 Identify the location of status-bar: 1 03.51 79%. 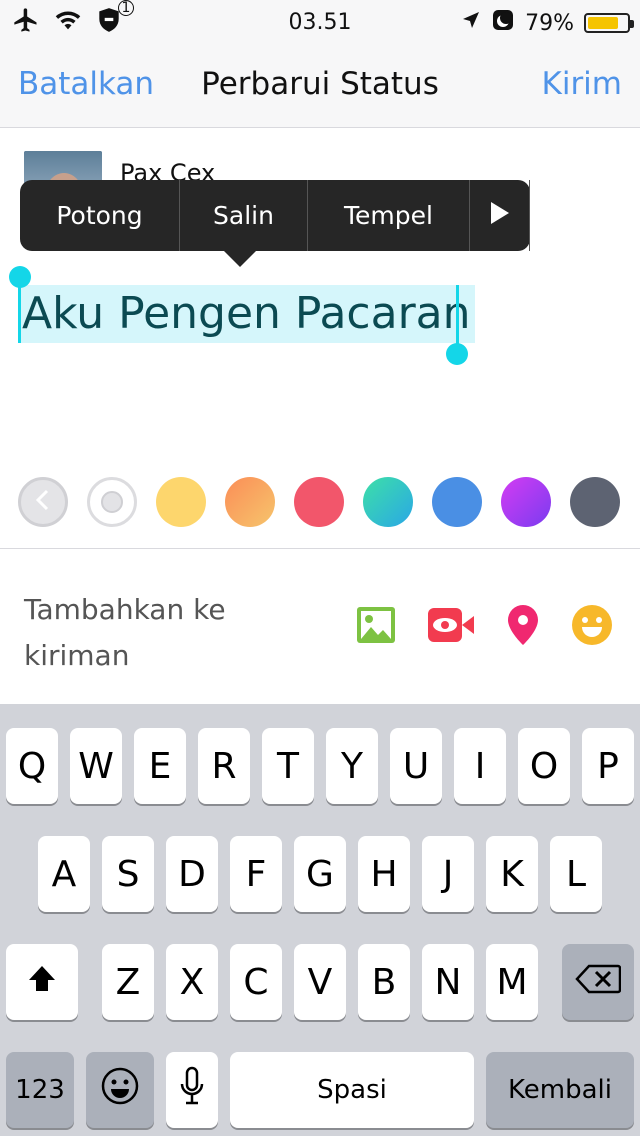
(320, 22).